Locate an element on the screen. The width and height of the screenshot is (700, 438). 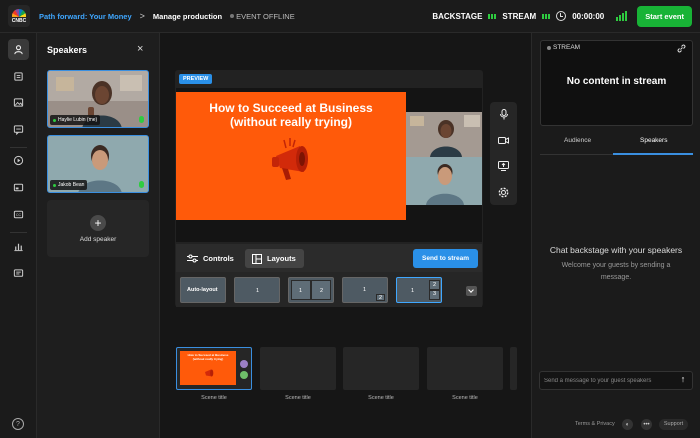
share-screen-icon is located at coordinates (503, 165).